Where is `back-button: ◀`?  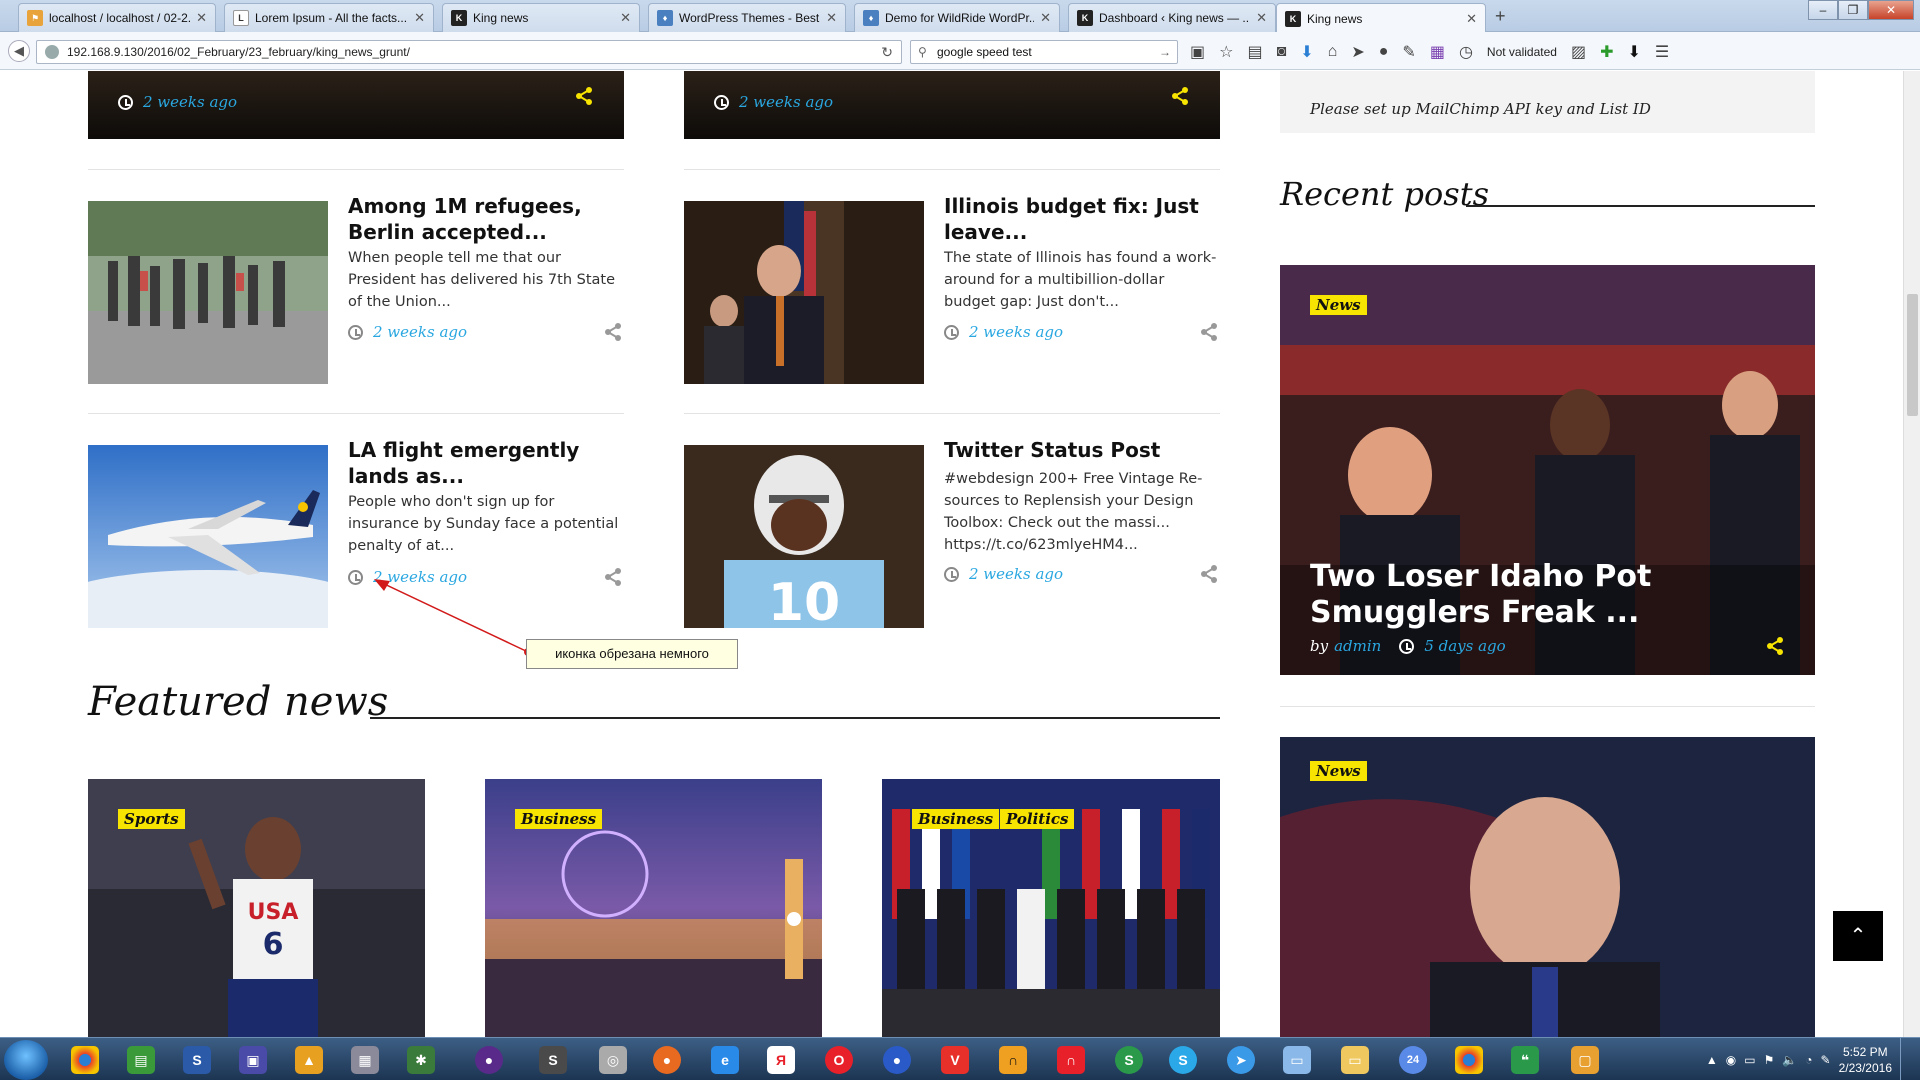 back-button: ◀ is located at coordinates (19, 51).